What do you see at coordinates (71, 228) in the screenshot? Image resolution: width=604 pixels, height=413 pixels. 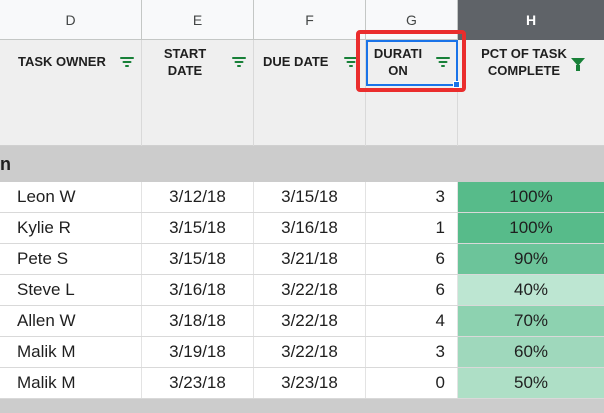 I see `cell-owner: Kylie R` at bounding box center [71, 228].